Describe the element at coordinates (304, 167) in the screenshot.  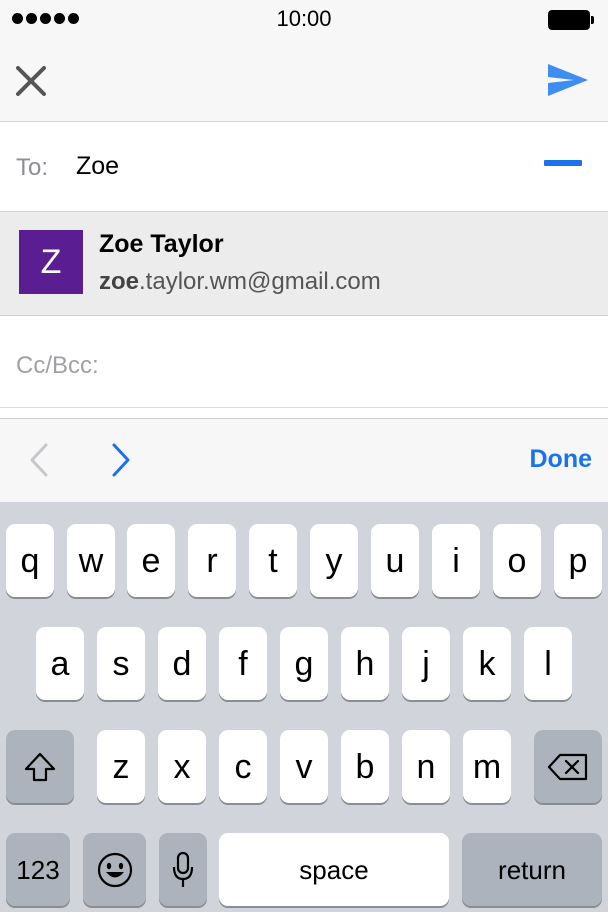
I see `to-field-row: To: Zoe` at that location.